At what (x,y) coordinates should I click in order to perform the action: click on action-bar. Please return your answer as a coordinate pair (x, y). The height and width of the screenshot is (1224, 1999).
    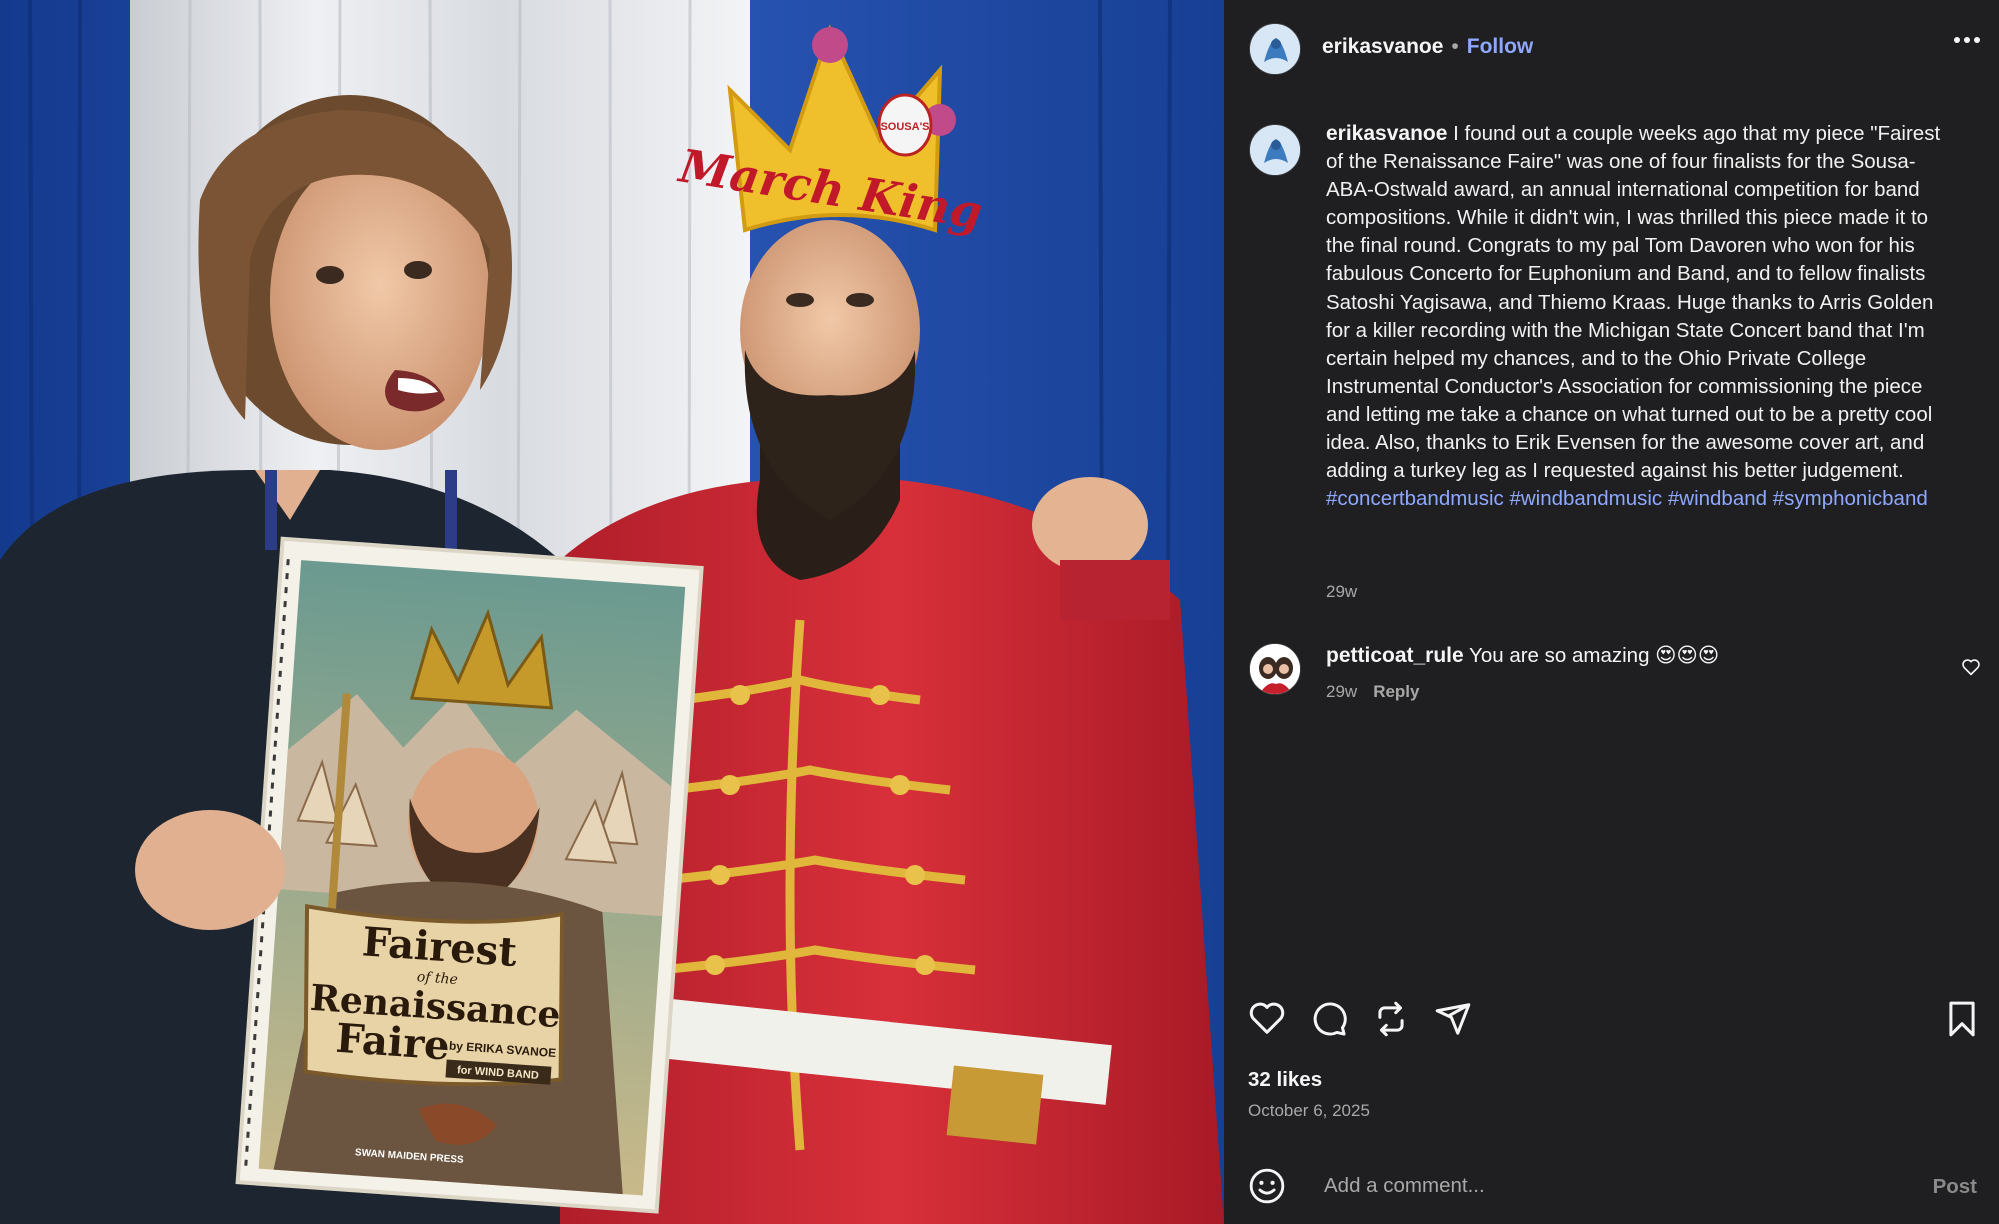
    Looking at the image, I should click on (1611, 1024).